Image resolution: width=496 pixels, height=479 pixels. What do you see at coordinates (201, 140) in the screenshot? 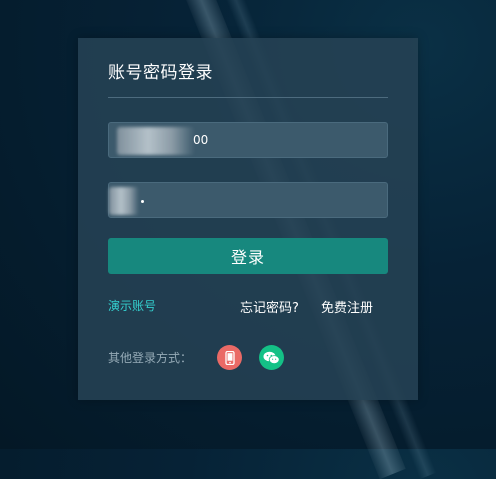
I see `username-value: 00` at bounding box center [201, 140].